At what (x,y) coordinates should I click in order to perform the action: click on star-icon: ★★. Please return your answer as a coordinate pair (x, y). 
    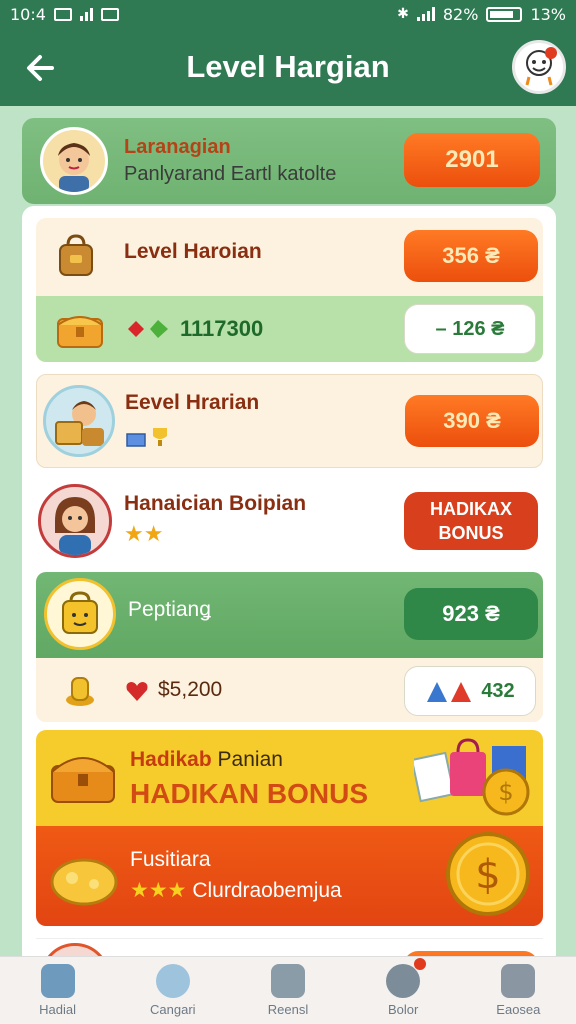
    Looking at the image, I should click on (144, 534).